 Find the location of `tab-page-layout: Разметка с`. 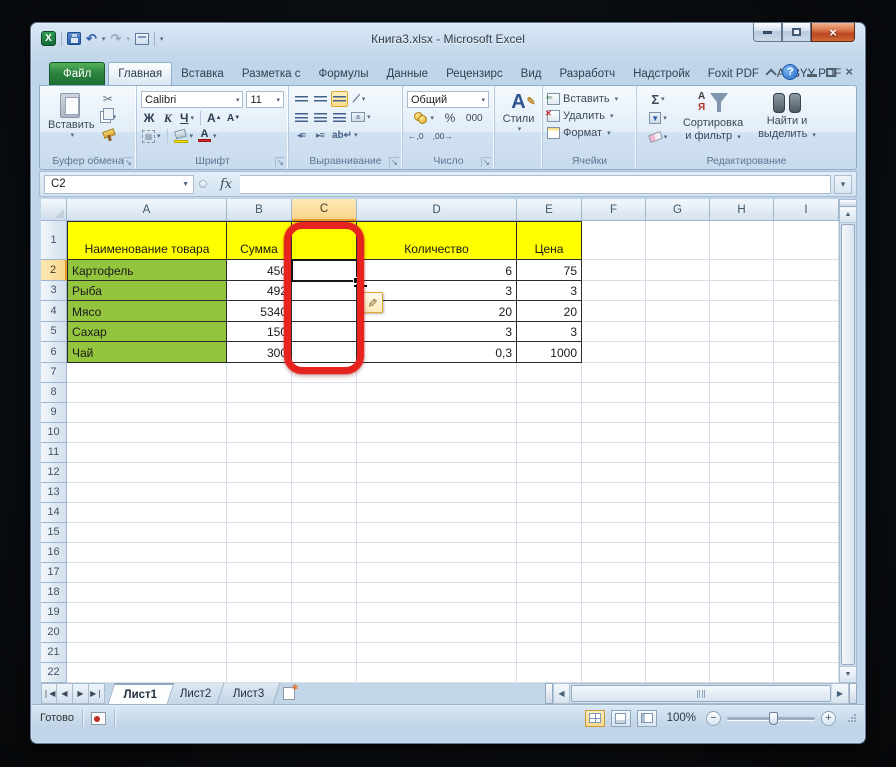

tab-page-layout: Разметка с is located at coordinates (271, 73).